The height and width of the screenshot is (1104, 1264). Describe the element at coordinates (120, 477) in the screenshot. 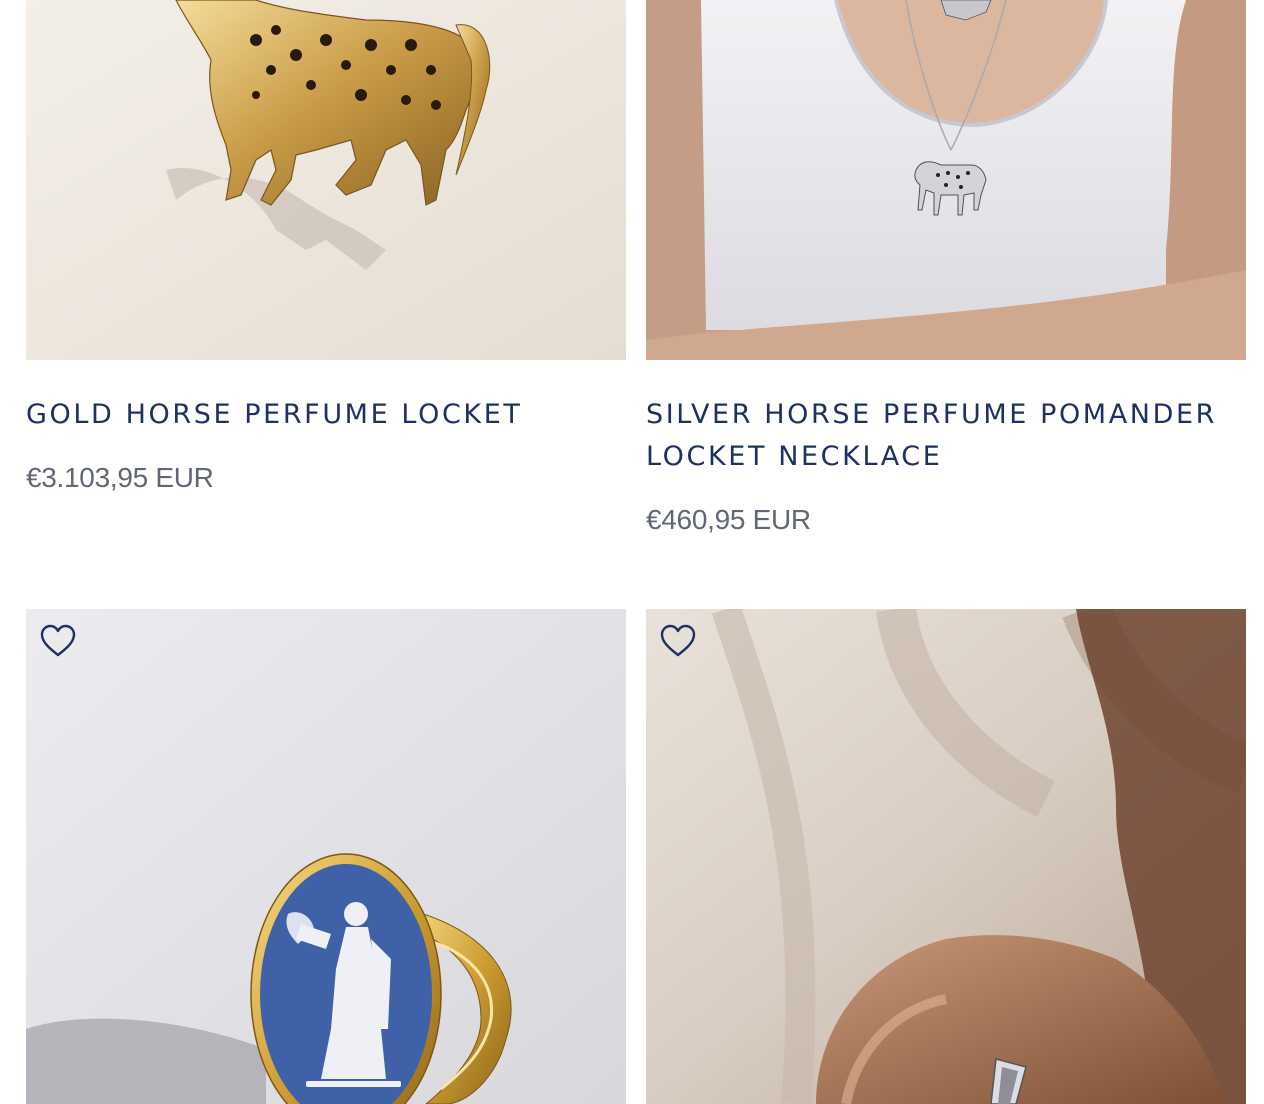

I see `product-price: €3.103,95 EUR` at that location.